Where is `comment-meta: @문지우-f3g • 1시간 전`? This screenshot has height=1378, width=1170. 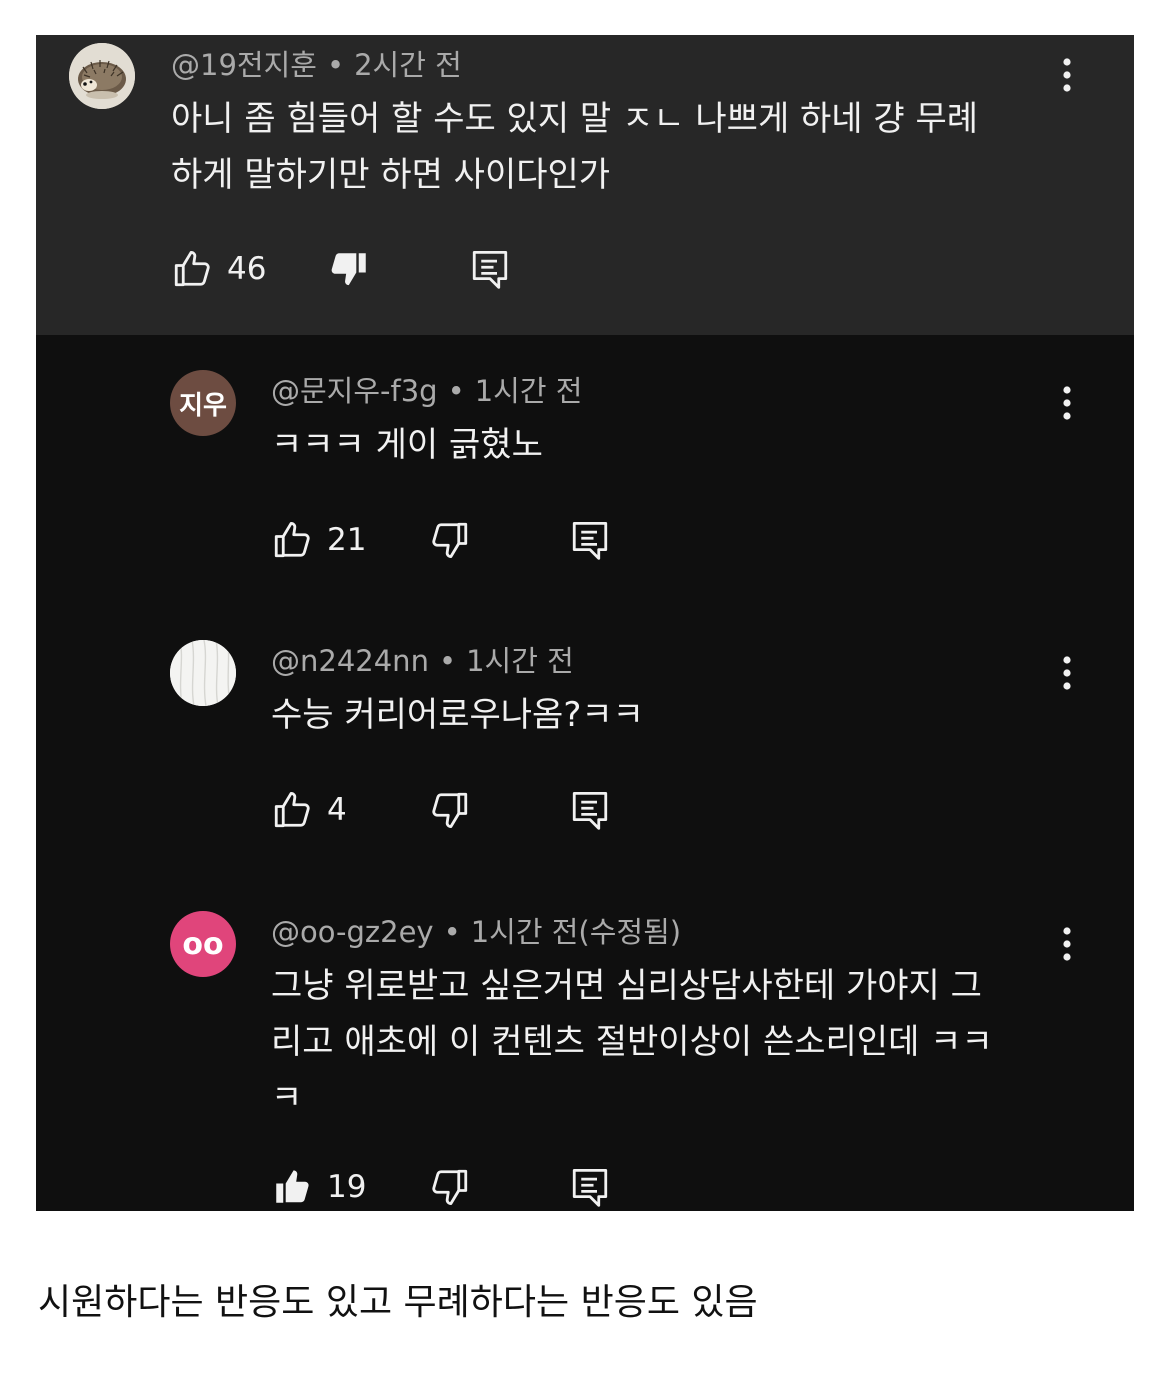 comment-meta: @문지우-f3g • 1시간 전 is located at coordinates (426, 391).